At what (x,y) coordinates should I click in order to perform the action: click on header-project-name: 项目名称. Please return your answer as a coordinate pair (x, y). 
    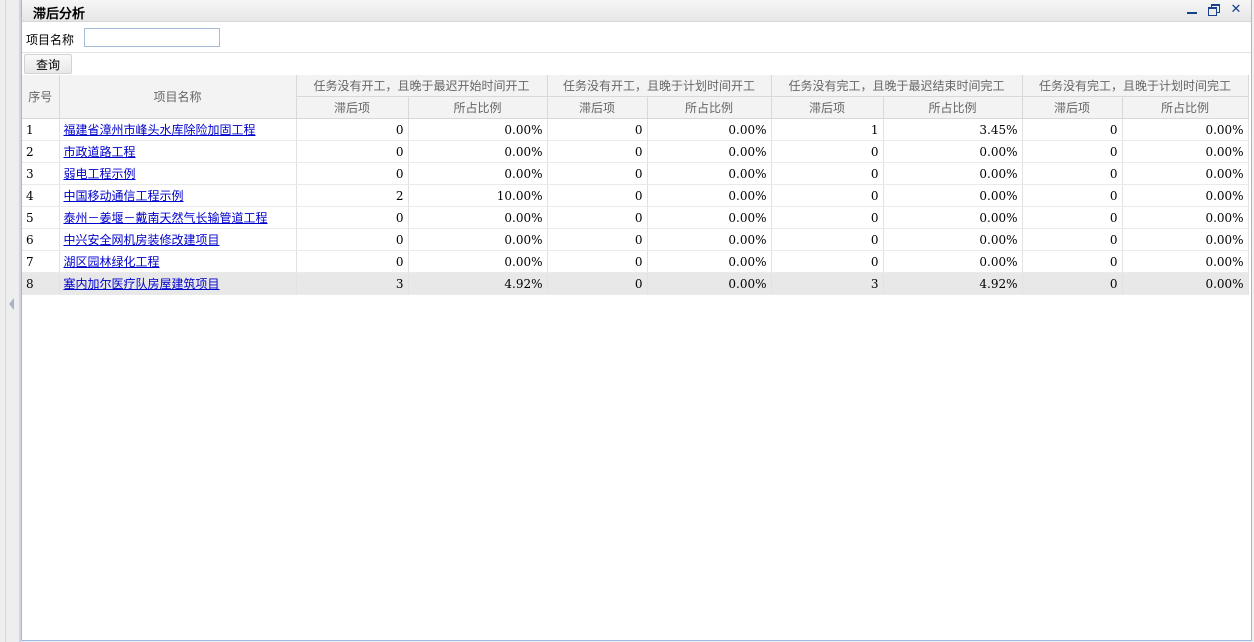
    Looking at the image, I should click on (178, 97).